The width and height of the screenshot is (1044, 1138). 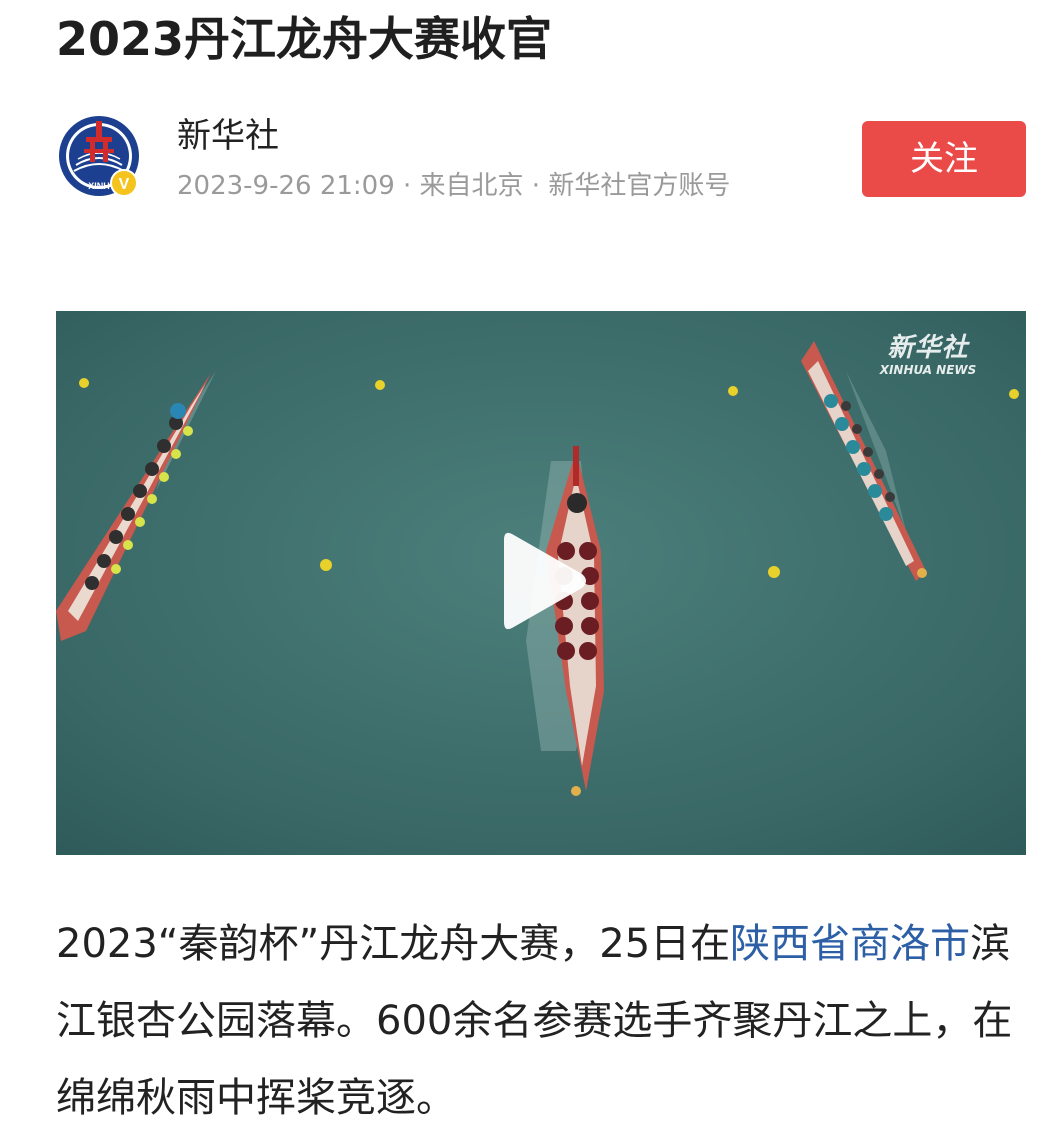 What do you see at coordinates (304, 39) in the screenshot?
I see `article-title: 2023丹江龙舟大赛收官` at bounding box center [304, 39].